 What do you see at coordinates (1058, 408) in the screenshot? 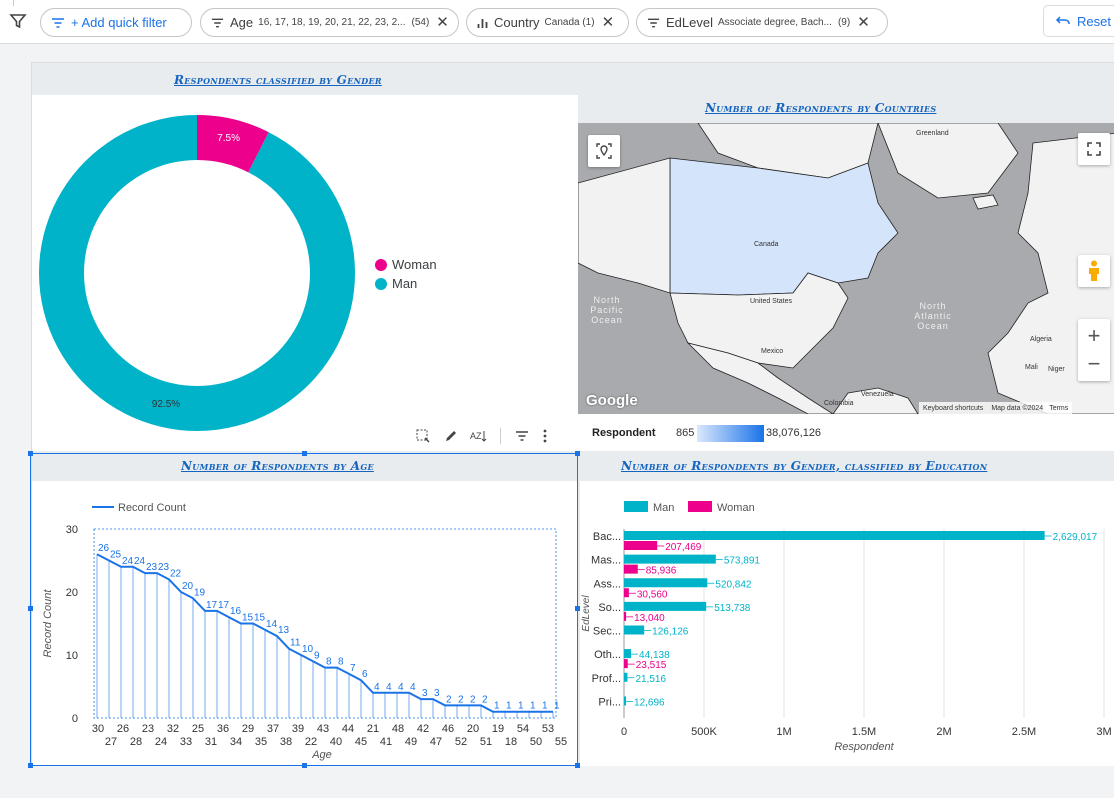
I see `terms-link: Terms` at bounding box center [1058, 408].